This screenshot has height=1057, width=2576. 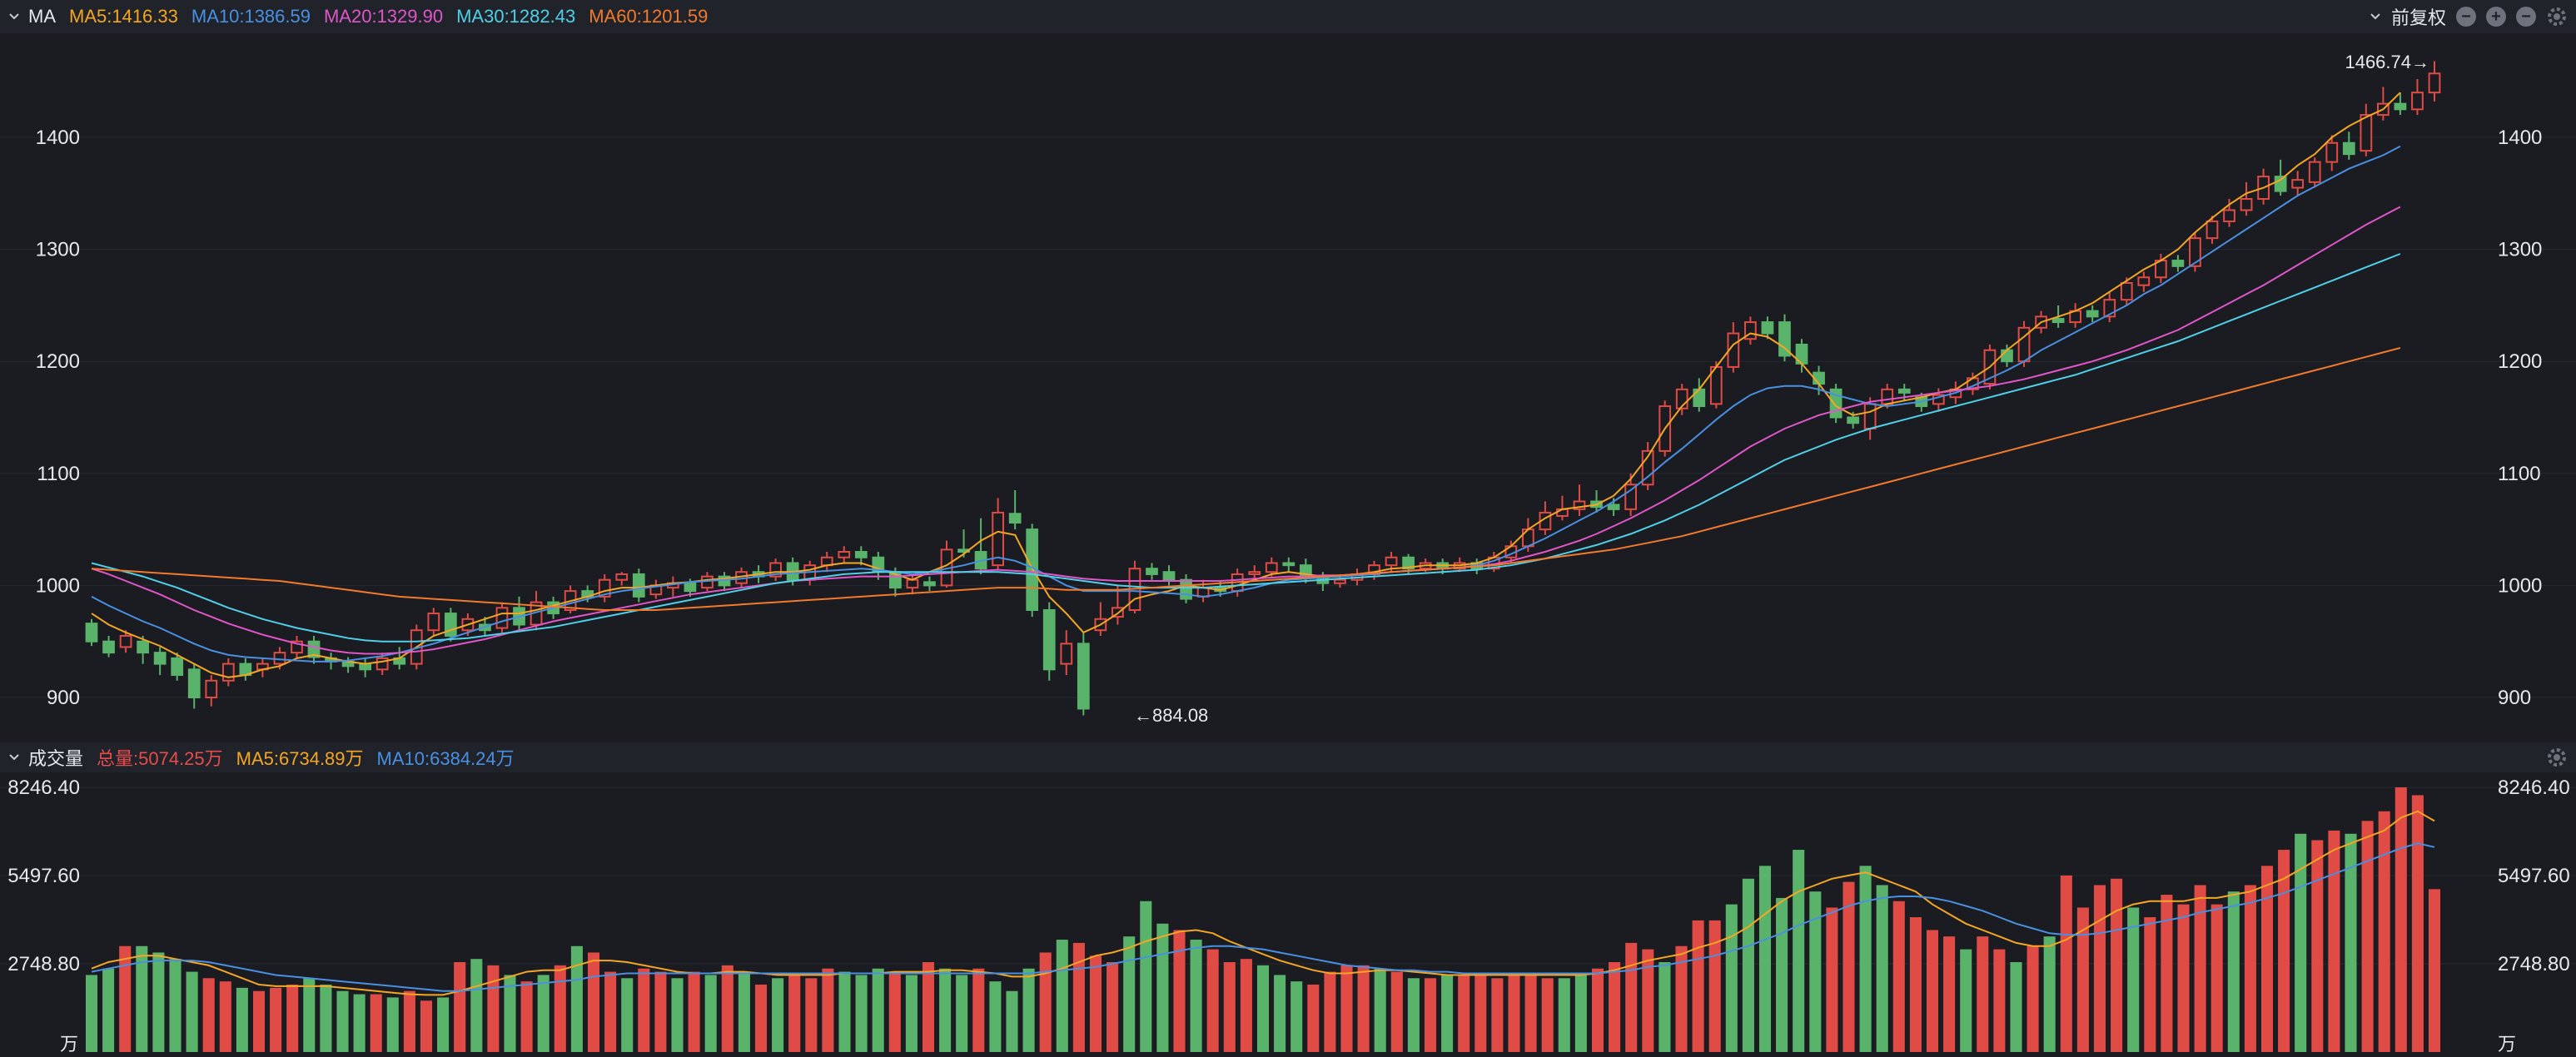 What do you see at coordinates (2526, 17) in the screenshot?
I see `minimize-panel-icon: −` at bounding box center [2526, 17].